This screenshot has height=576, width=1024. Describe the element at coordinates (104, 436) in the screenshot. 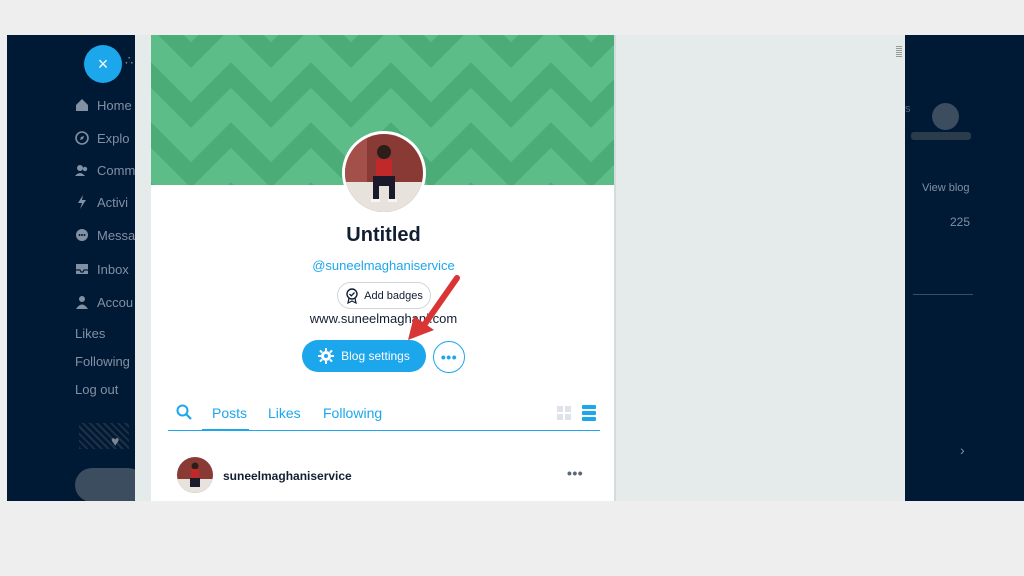

I see `blurred-content` at that location.